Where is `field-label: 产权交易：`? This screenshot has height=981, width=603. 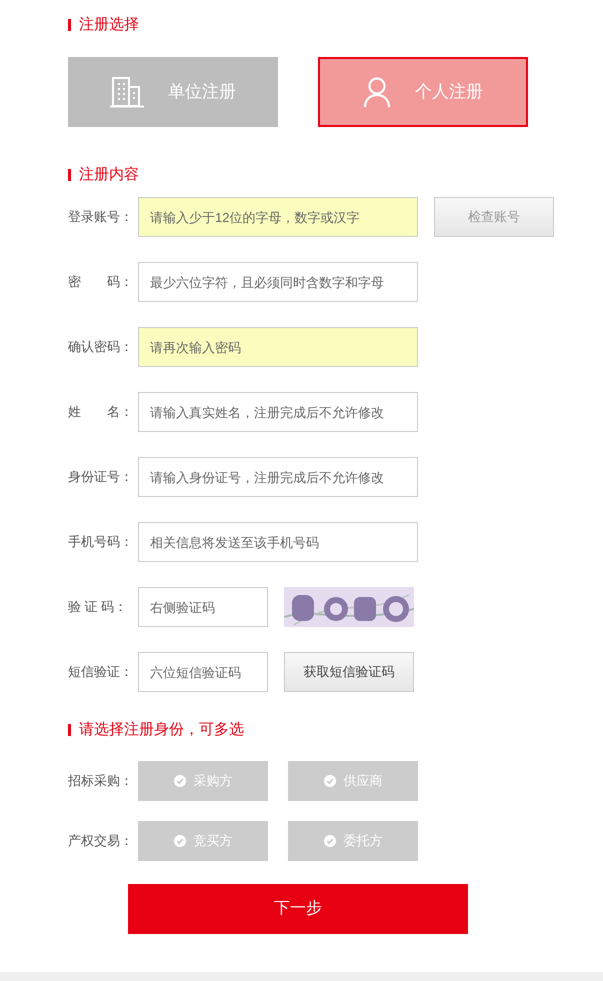
field-label: 产权交易： is located at coordinates (101, 841).